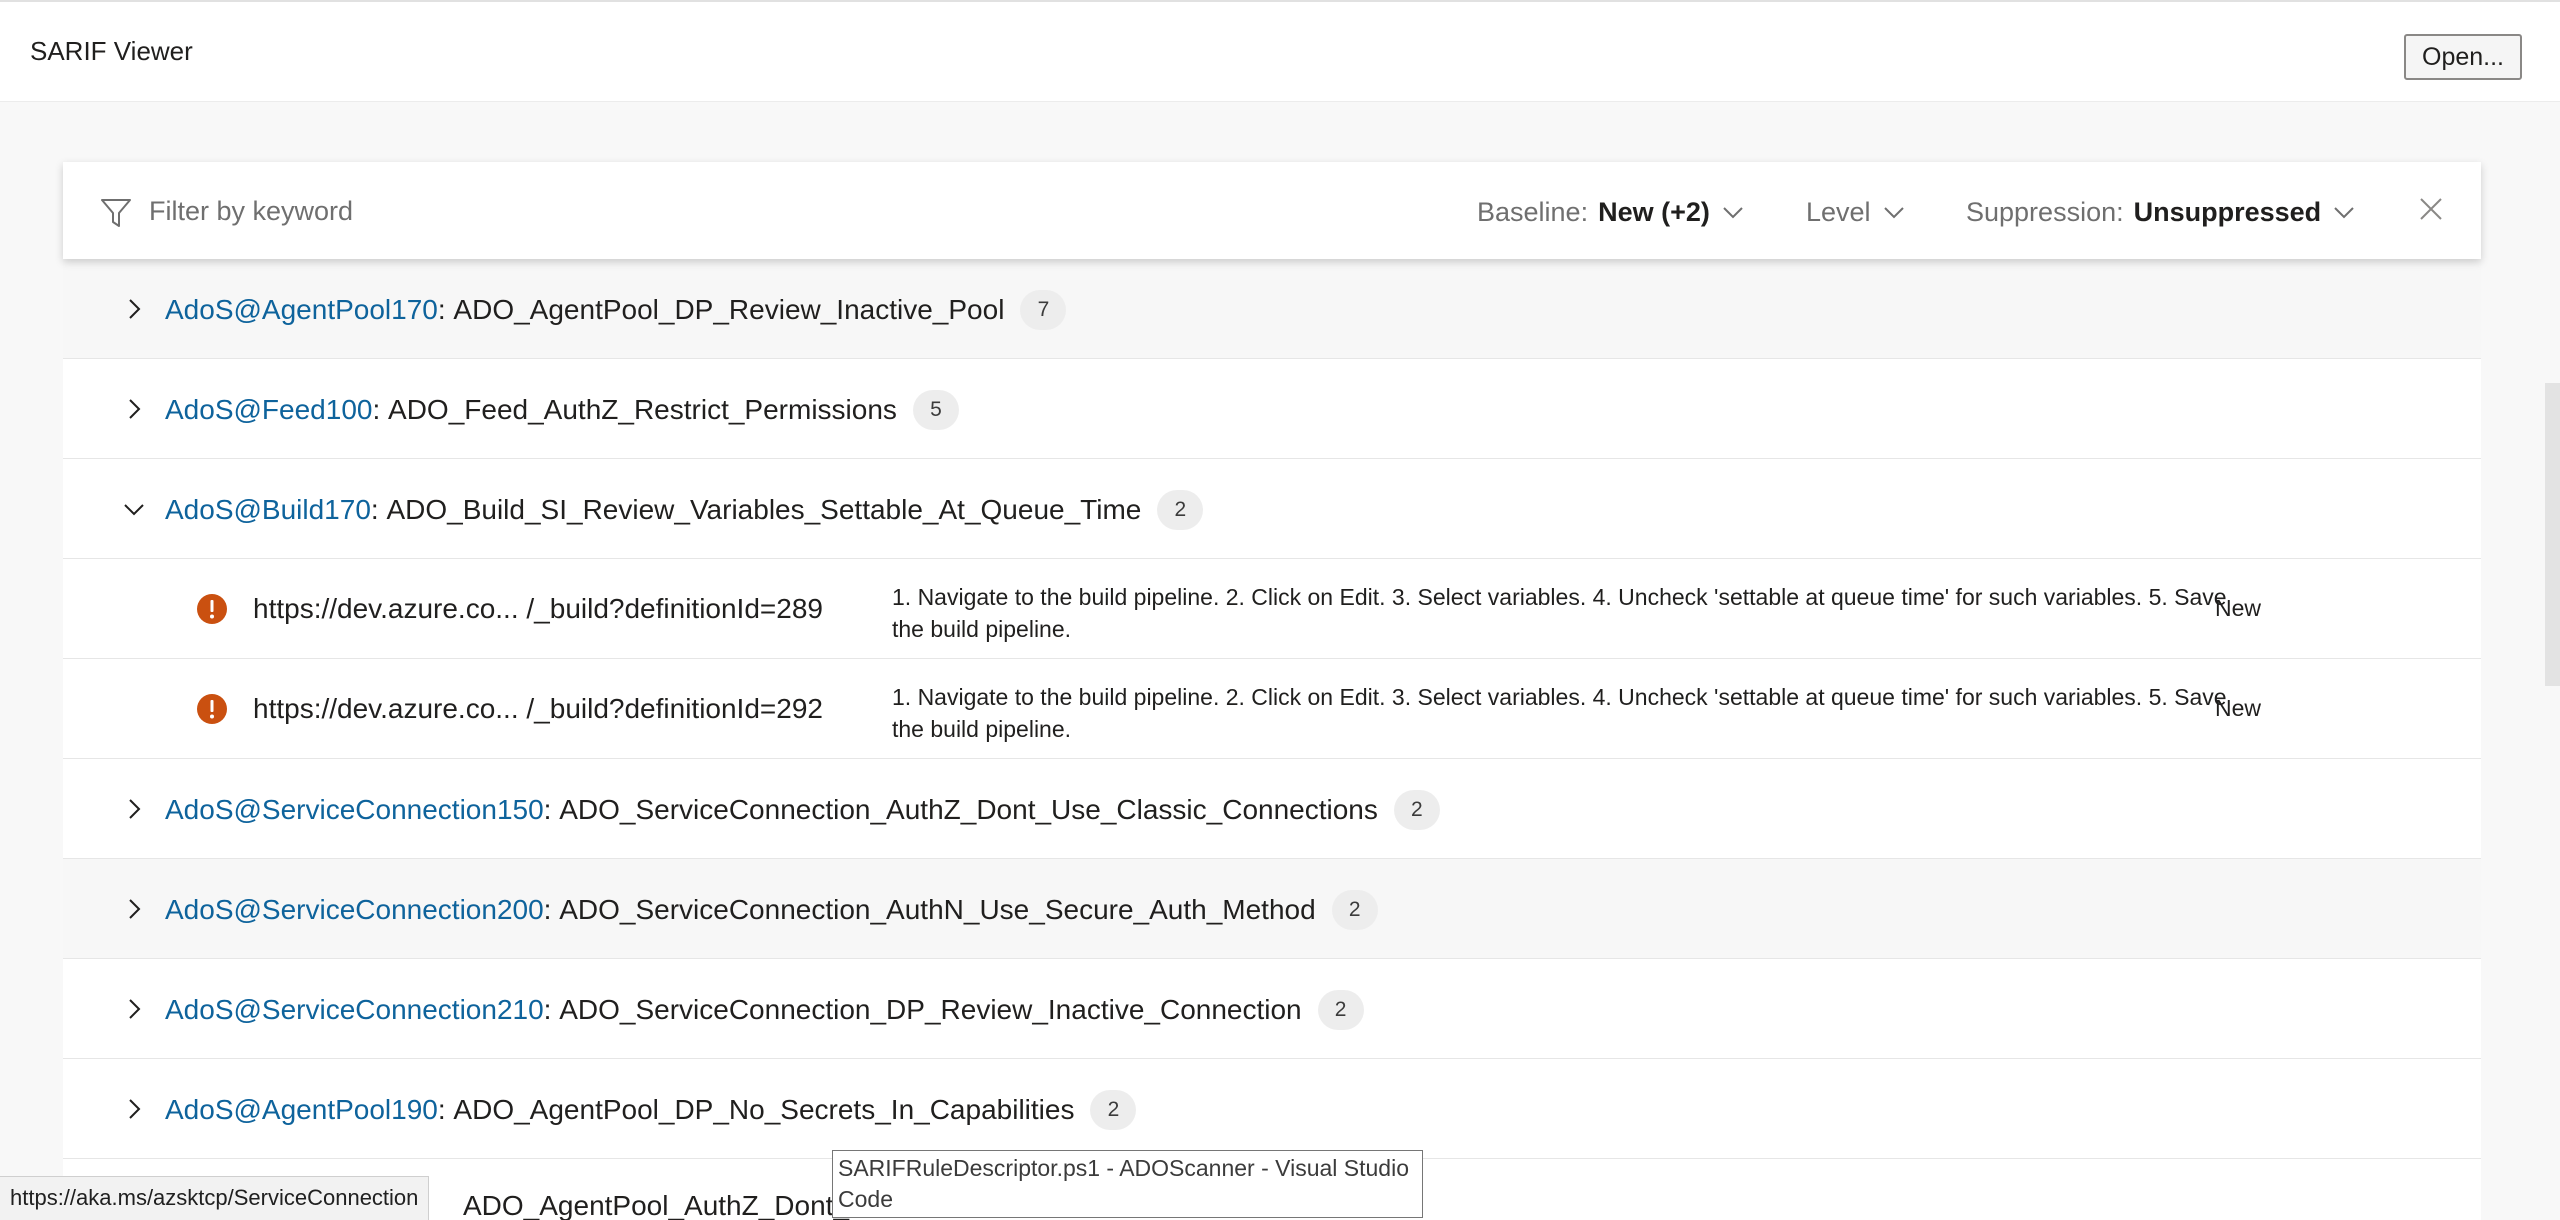  I want to click on filter-icon, so click(116, 213).